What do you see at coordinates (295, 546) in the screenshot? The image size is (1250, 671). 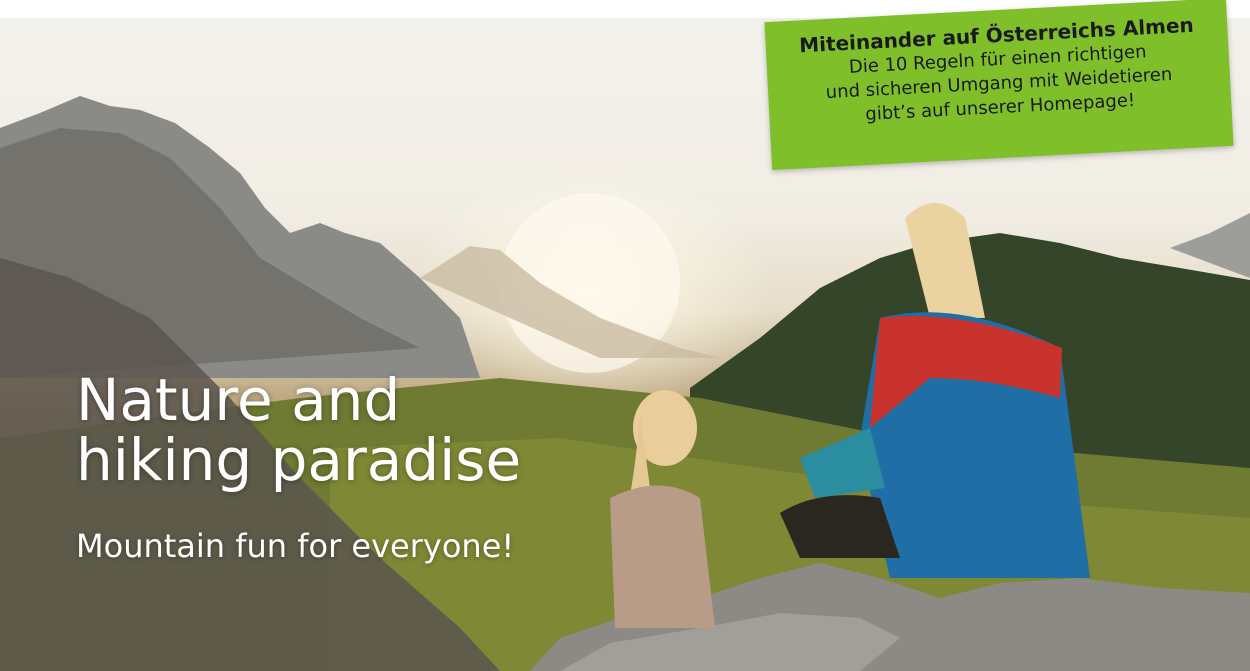 I see `subheadline: Mountain fun for everyone!` at bounding box center [295, 546].